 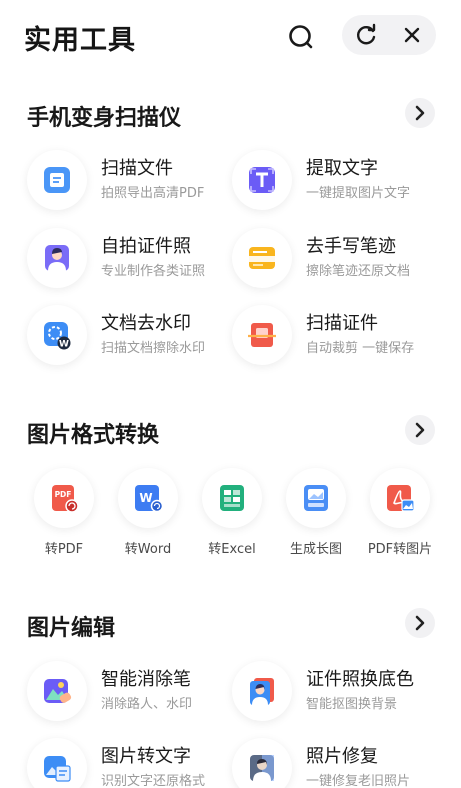 I want to click on tool-smart-eraser: 智能消除笔 消除路人、水印, so click(x=129, y=693).